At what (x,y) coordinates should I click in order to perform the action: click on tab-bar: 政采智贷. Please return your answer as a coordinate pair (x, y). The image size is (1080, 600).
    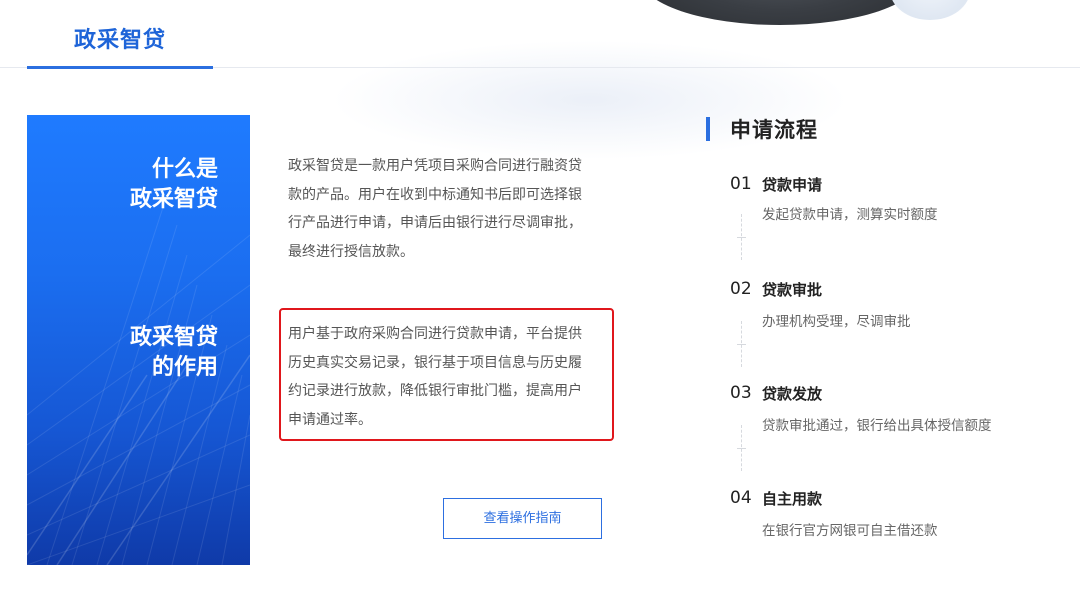
    Looking at the image, I should click on (540, 34).